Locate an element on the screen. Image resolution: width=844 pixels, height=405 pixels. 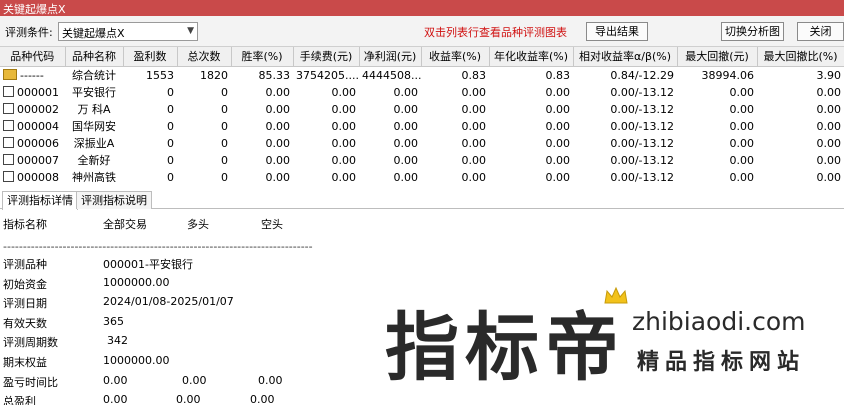
detail-header-long: 多头 is located at coordinates (198, 224).